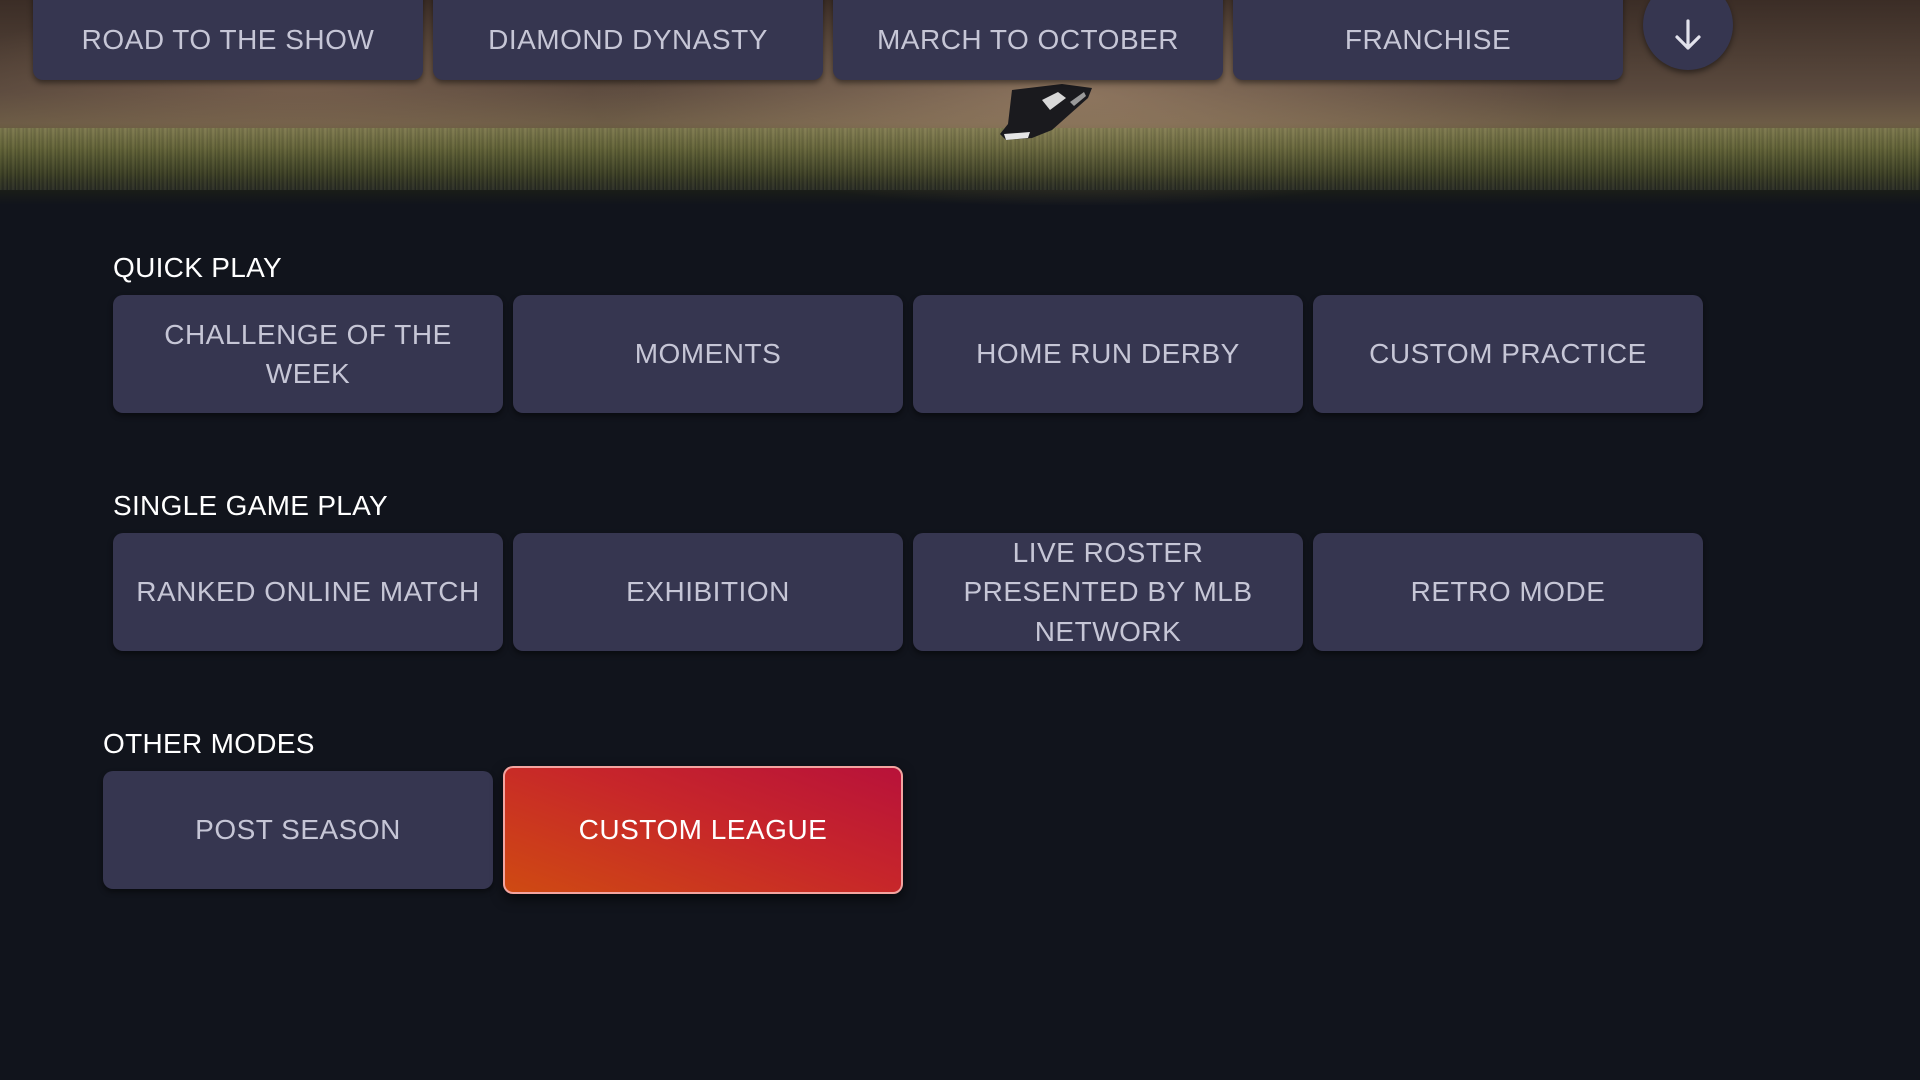  I want to click on section-title-single-game-play: SINGLE GAME PLAY, so click(251, 505).